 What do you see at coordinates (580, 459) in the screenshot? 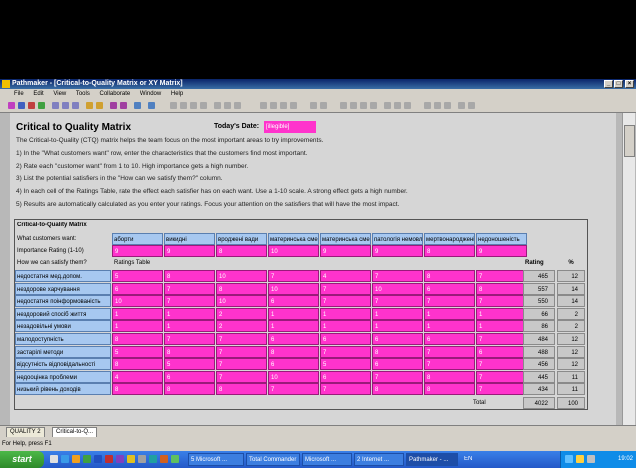
I see `volume-icon` at bounding box center [580, 459].